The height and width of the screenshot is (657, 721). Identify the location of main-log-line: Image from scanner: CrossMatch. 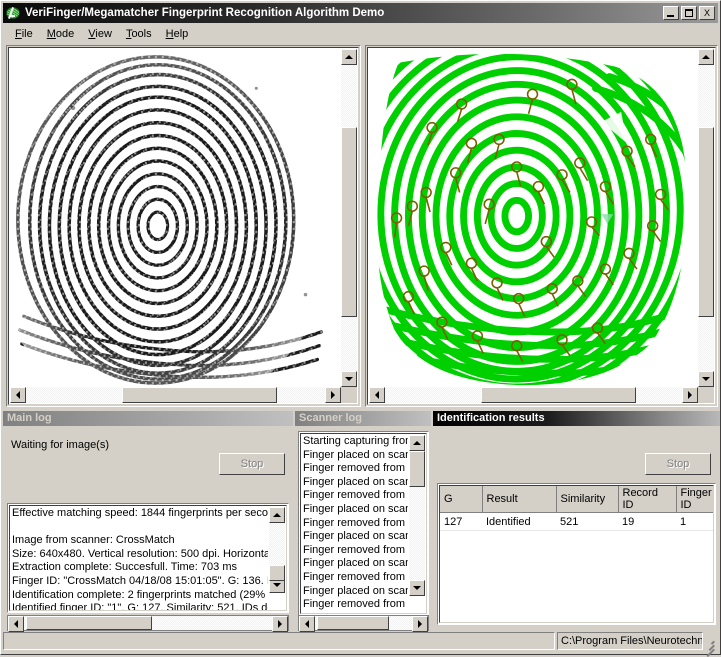
(93, 540).